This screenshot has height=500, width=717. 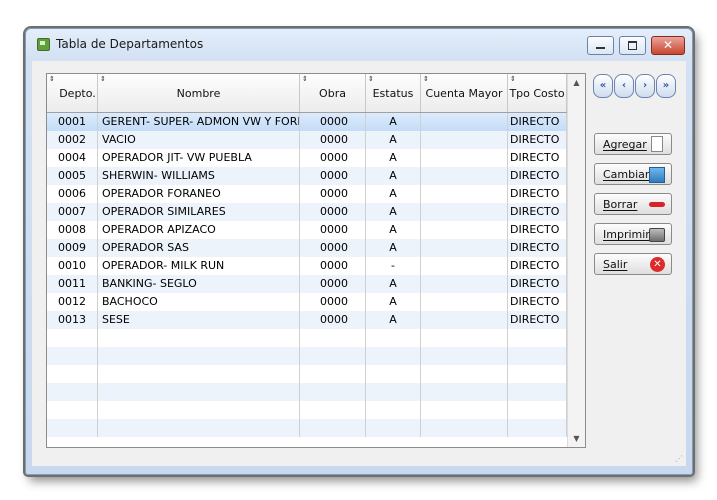 I want to click on table-row: 0011 BANKING- SEGLO 0000 A DIRECTO, so click(x=307, y=284).